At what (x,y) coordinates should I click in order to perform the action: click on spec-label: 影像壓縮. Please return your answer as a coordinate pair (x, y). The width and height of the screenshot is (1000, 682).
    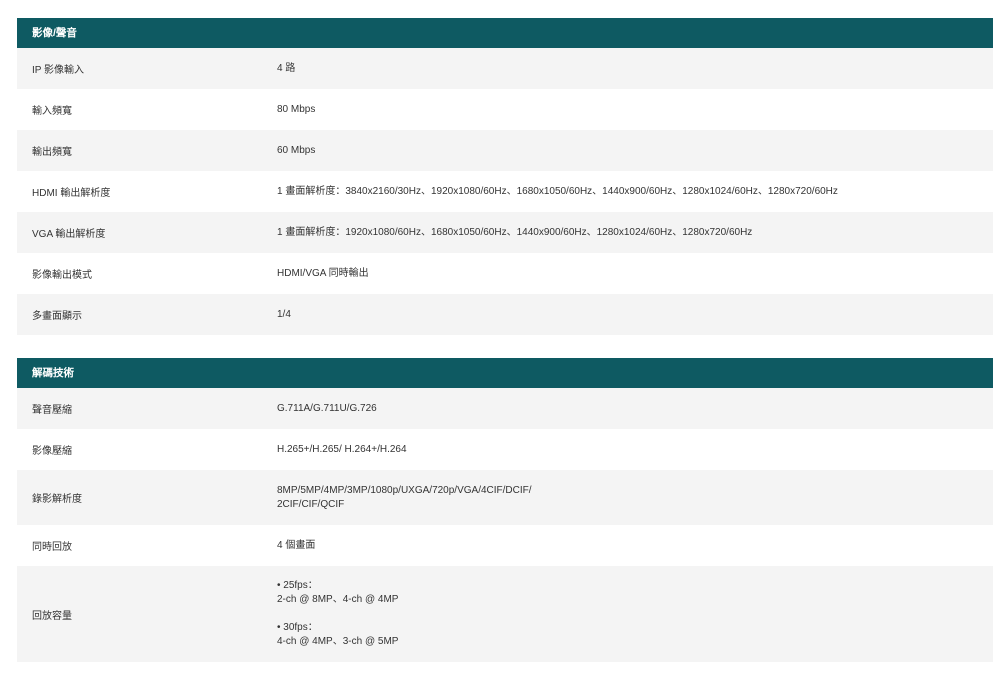
    Looking at the image, I should click on (52, 451).